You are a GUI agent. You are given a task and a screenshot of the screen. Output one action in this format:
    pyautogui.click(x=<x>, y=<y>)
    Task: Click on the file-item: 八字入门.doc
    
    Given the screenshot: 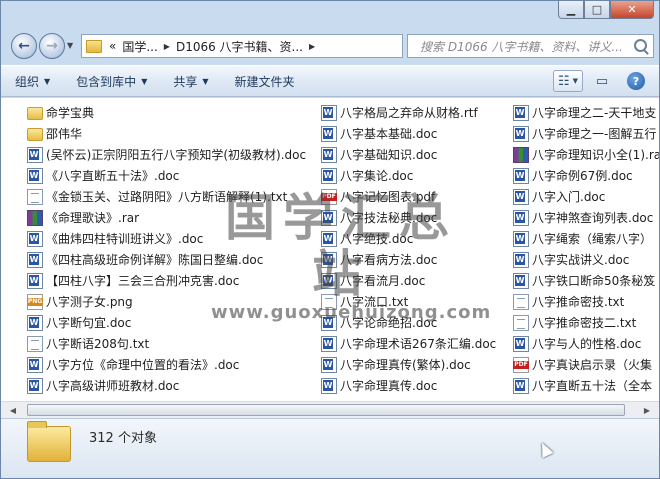 What is the action you would take?
    pyautogui.click(x=586, y=196)
    